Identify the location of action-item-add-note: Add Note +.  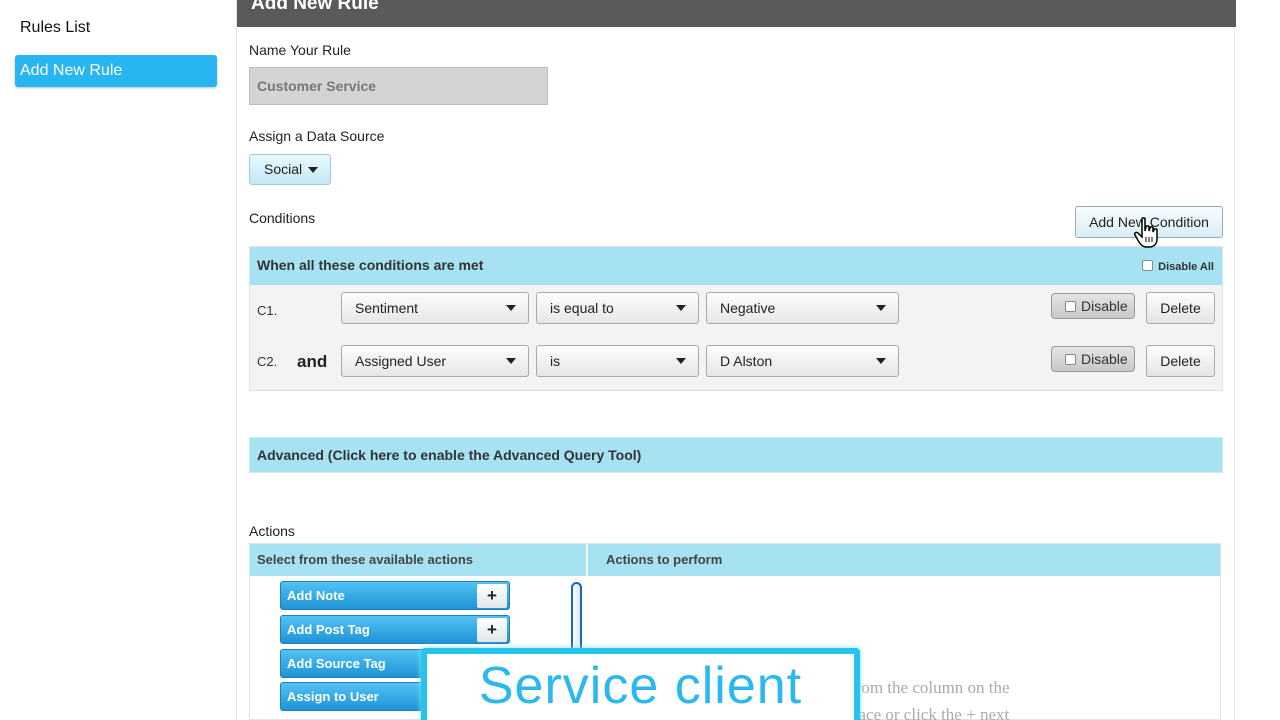
(395, 595).